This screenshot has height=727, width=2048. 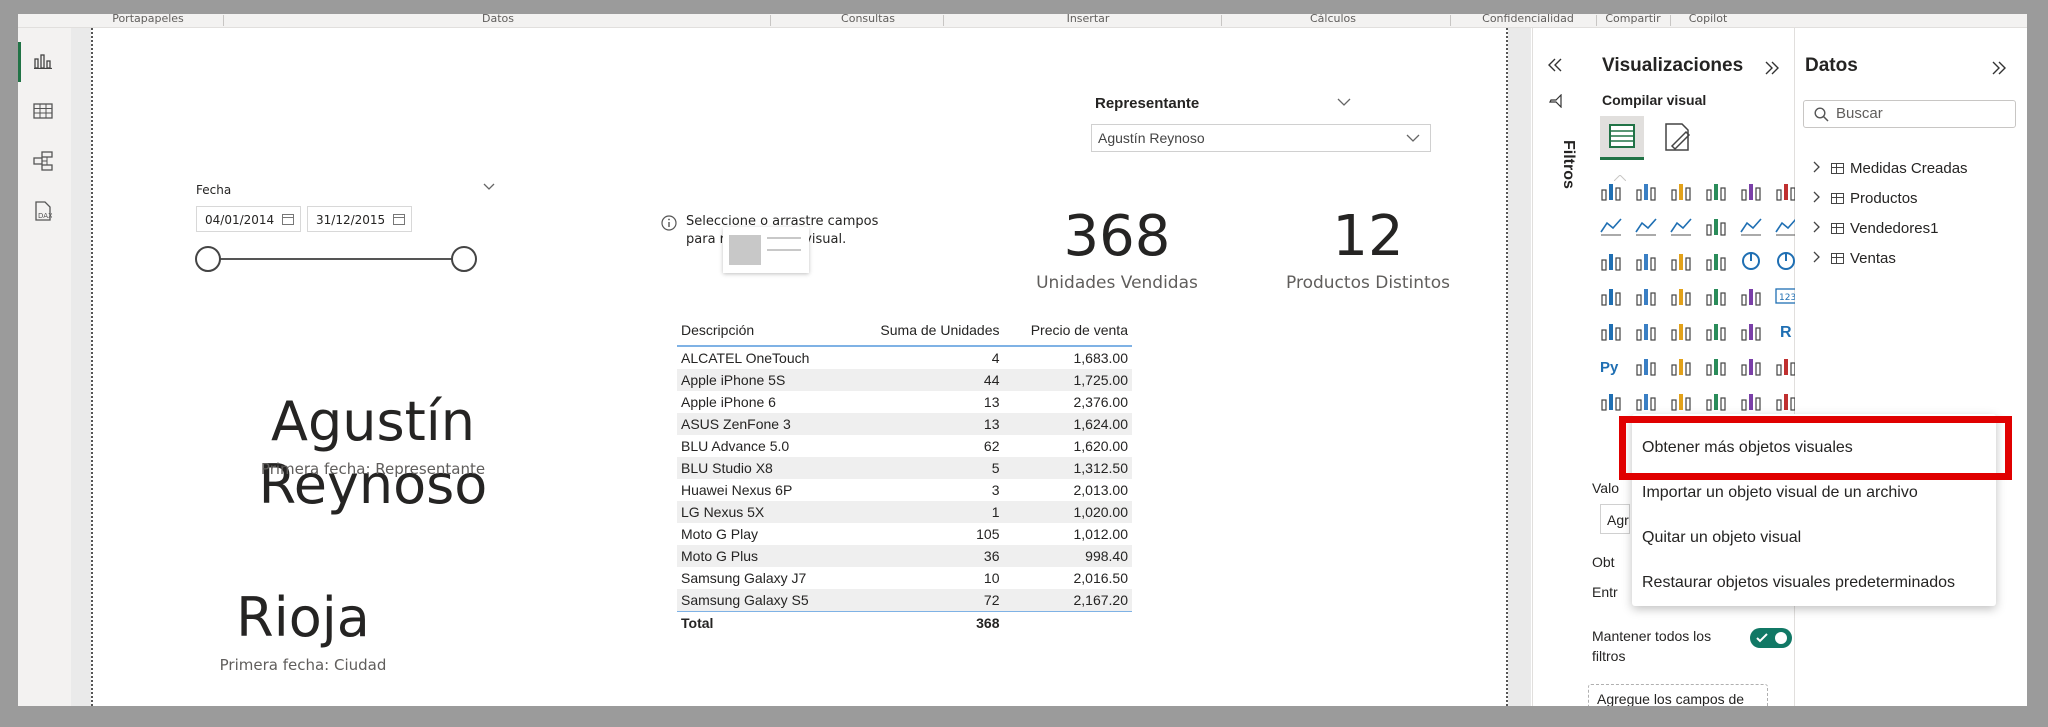 What do you see at coordinates (1646, 366) in the screenshot?
I see `key-influencers-icon` at bounding box center [1646, 366].